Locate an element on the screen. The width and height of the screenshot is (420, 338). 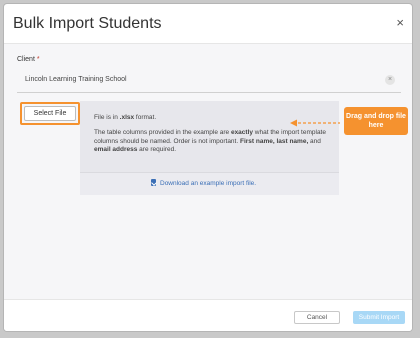
format-value: .xlsx is located at coordinates (127, 117).